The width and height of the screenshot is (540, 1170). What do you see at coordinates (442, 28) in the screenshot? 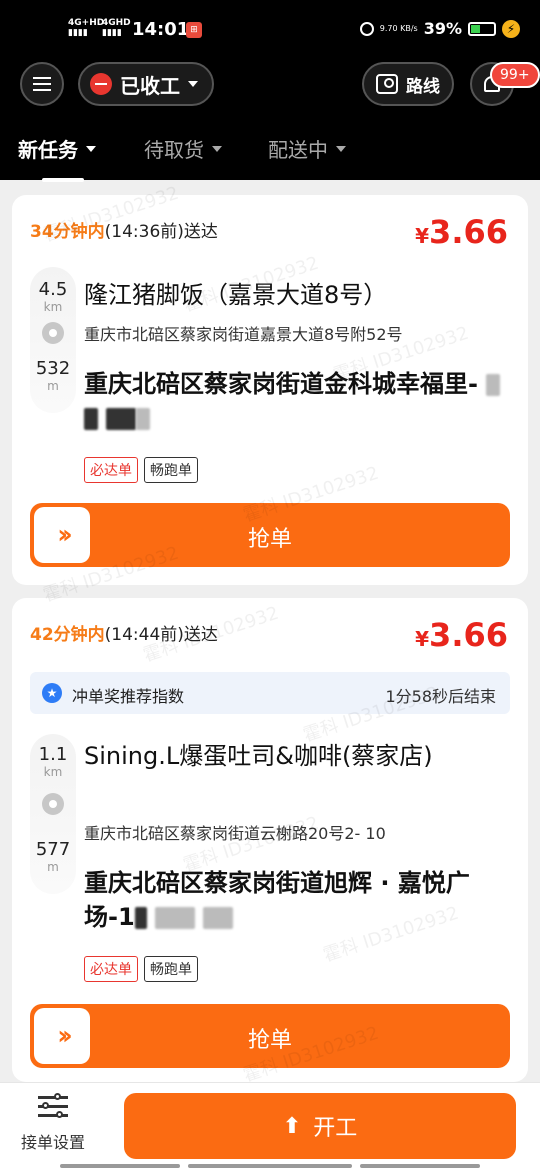
I see `battery-percent: 39%` at bounding box center [442, 28].